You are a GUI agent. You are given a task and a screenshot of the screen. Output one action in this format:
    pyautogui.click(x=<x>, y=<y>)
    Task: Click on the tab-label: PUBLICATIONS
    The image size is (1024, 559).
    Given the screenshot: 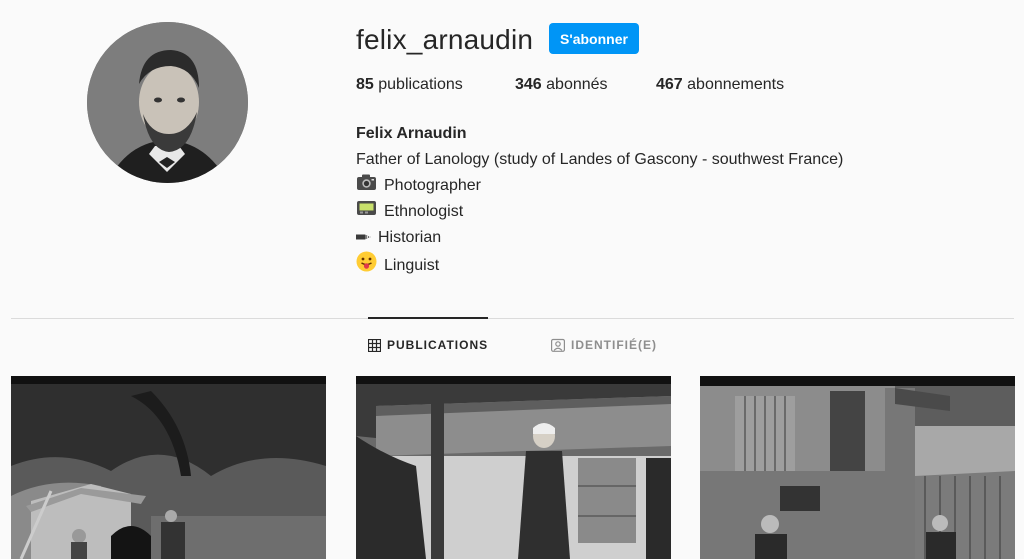 What is the action you would take?
    pyautogui.click(x=438, y=345)
    